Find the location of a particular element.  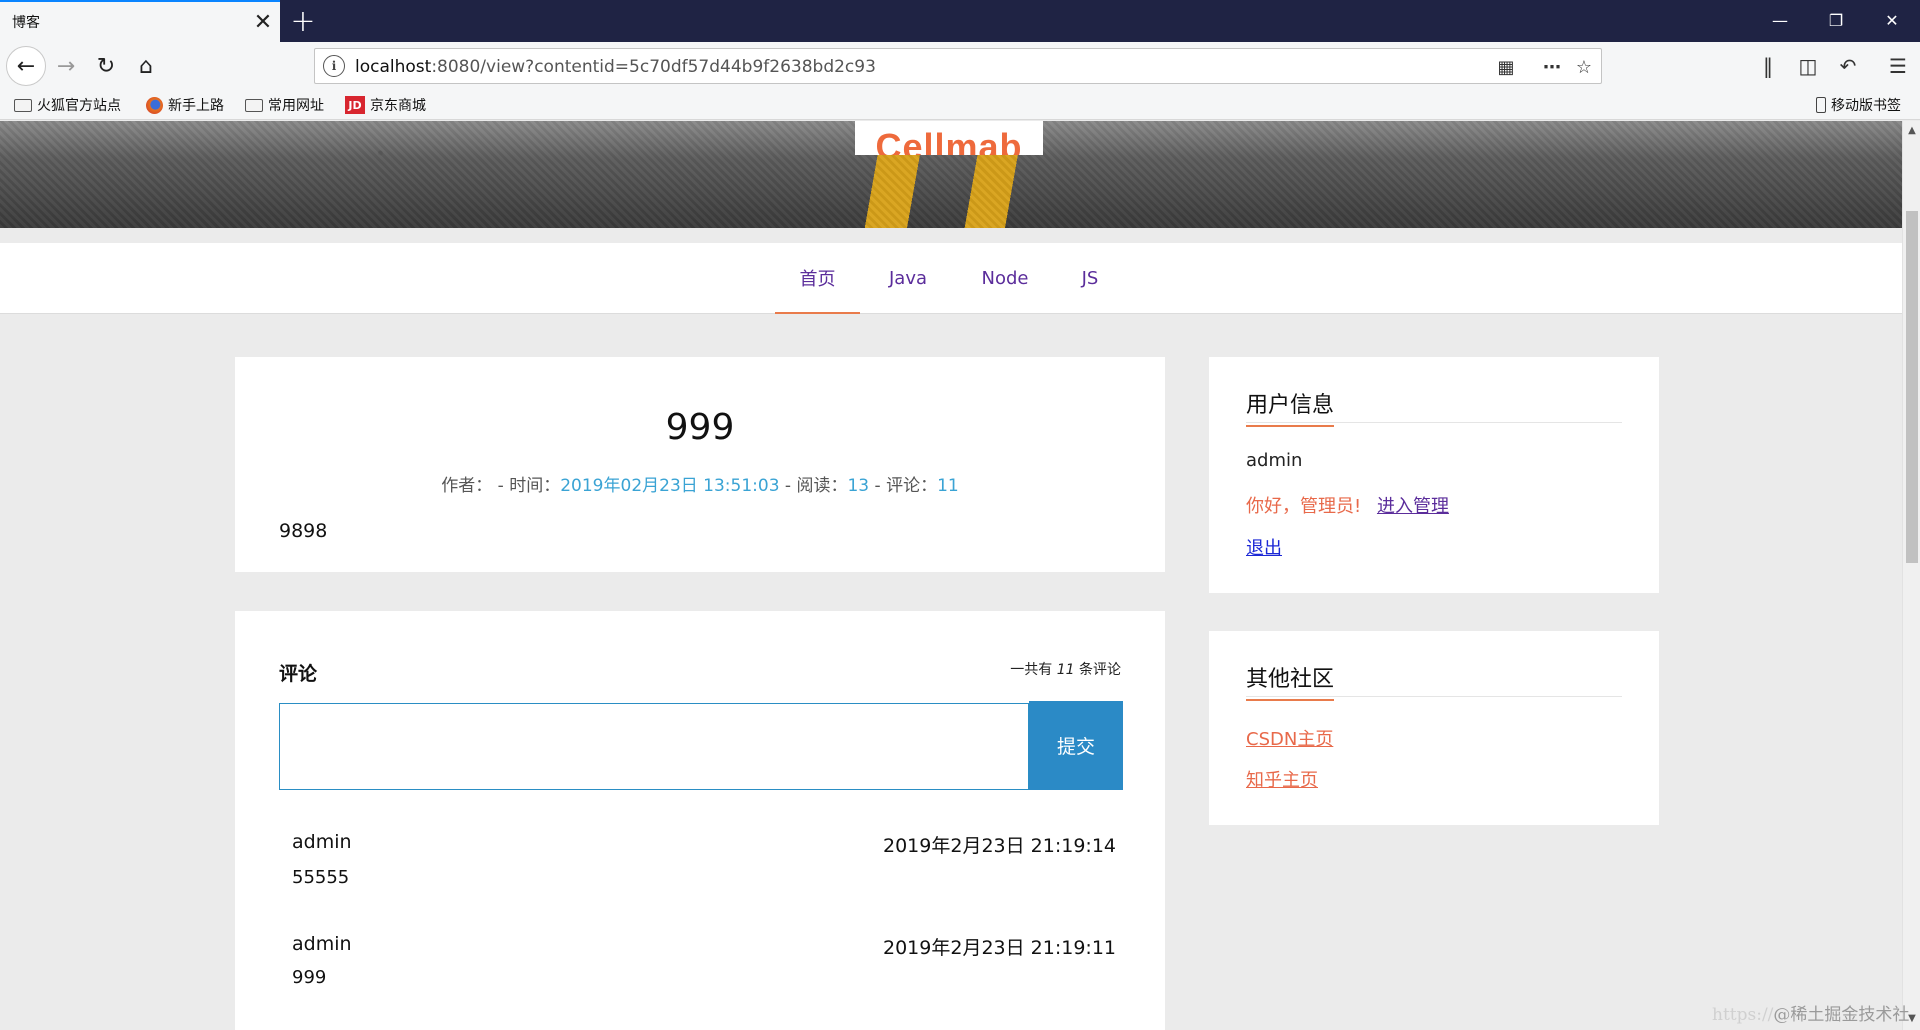

views-label: - 阅读： is located at coordinates (813, 486).